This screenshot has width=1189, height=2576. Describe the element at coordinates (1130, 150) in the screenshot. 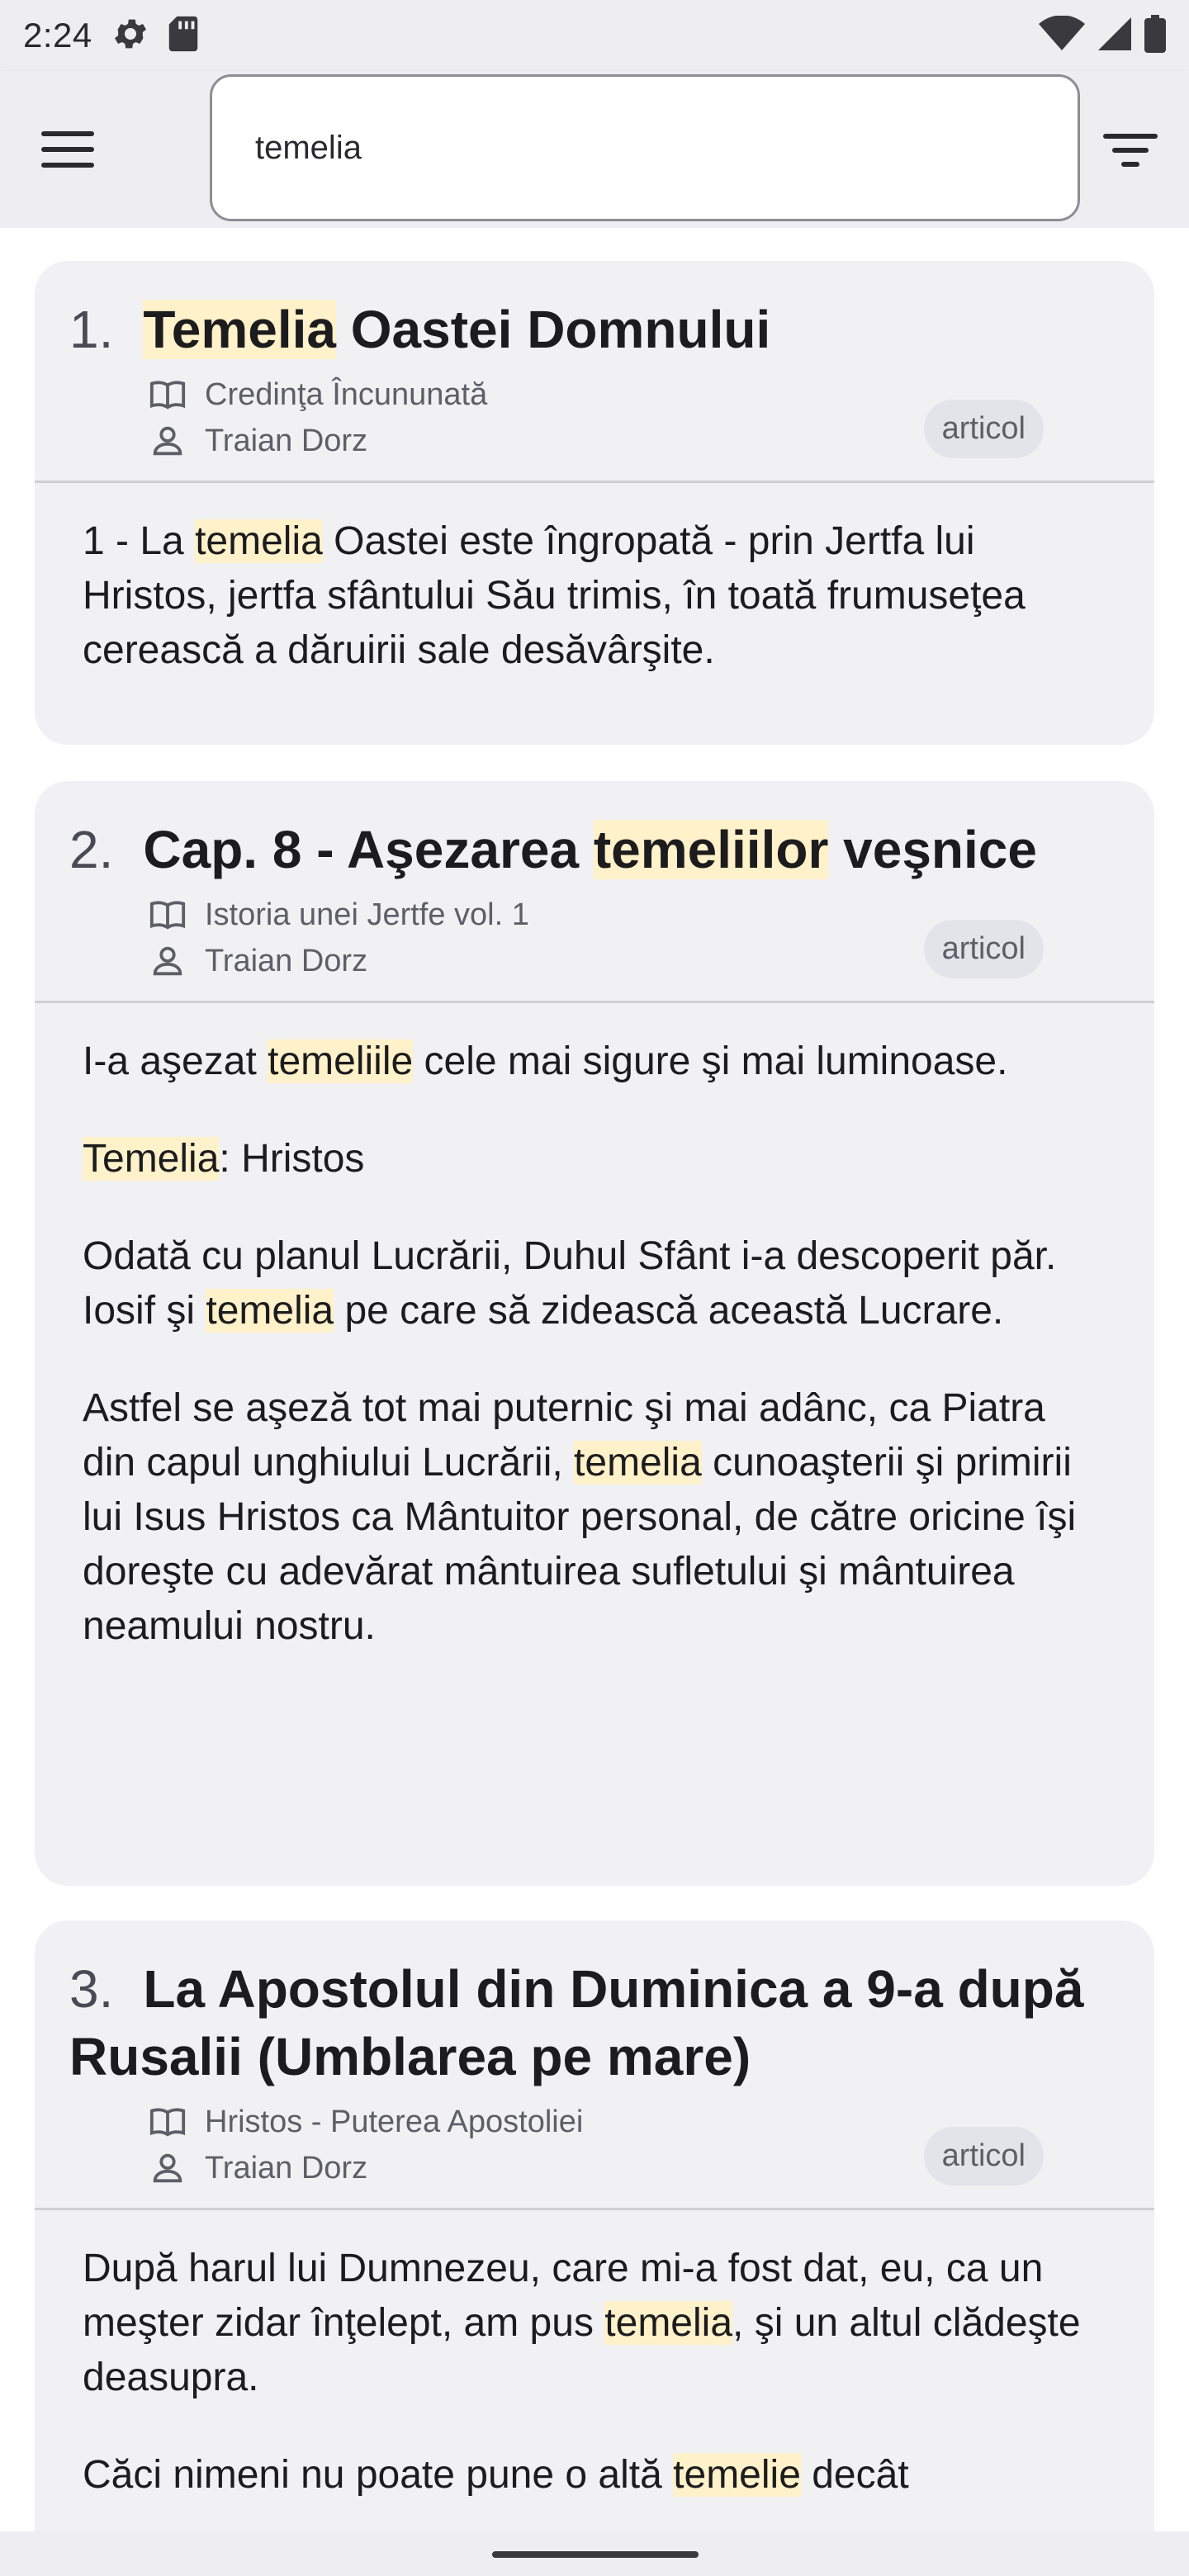

I see `filter-icon` at that location.